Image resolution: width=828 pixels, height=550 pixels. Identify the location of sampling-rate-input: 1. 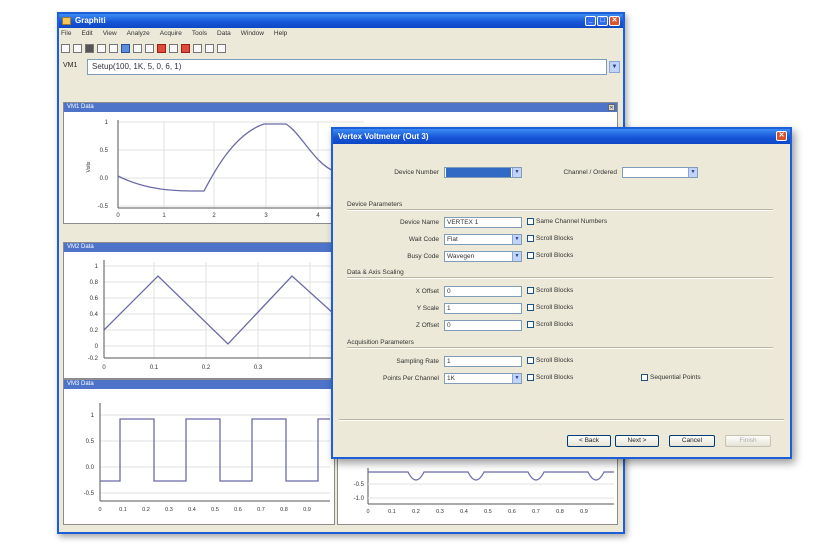
(483, 361).